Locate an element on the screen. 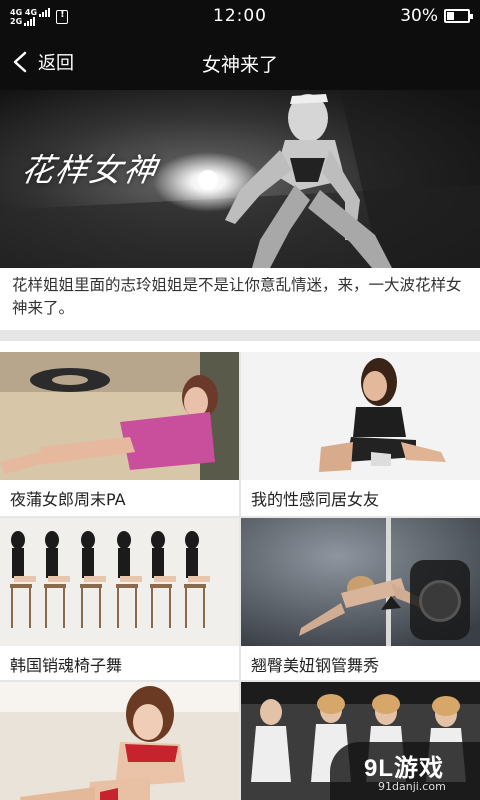 The width and height of the screenshot is (480, 800). hero-overlay-text: 花样女神 is located at coordinates (90, 170).